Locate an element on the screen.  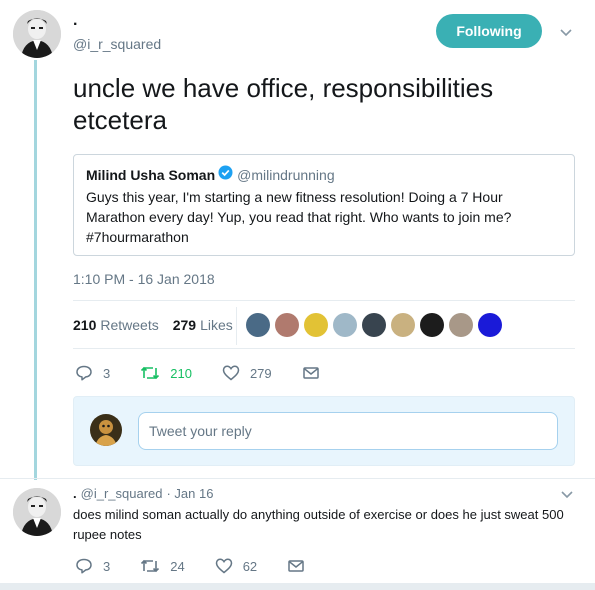
like-count: 279 is located at coordinates (260, 373).